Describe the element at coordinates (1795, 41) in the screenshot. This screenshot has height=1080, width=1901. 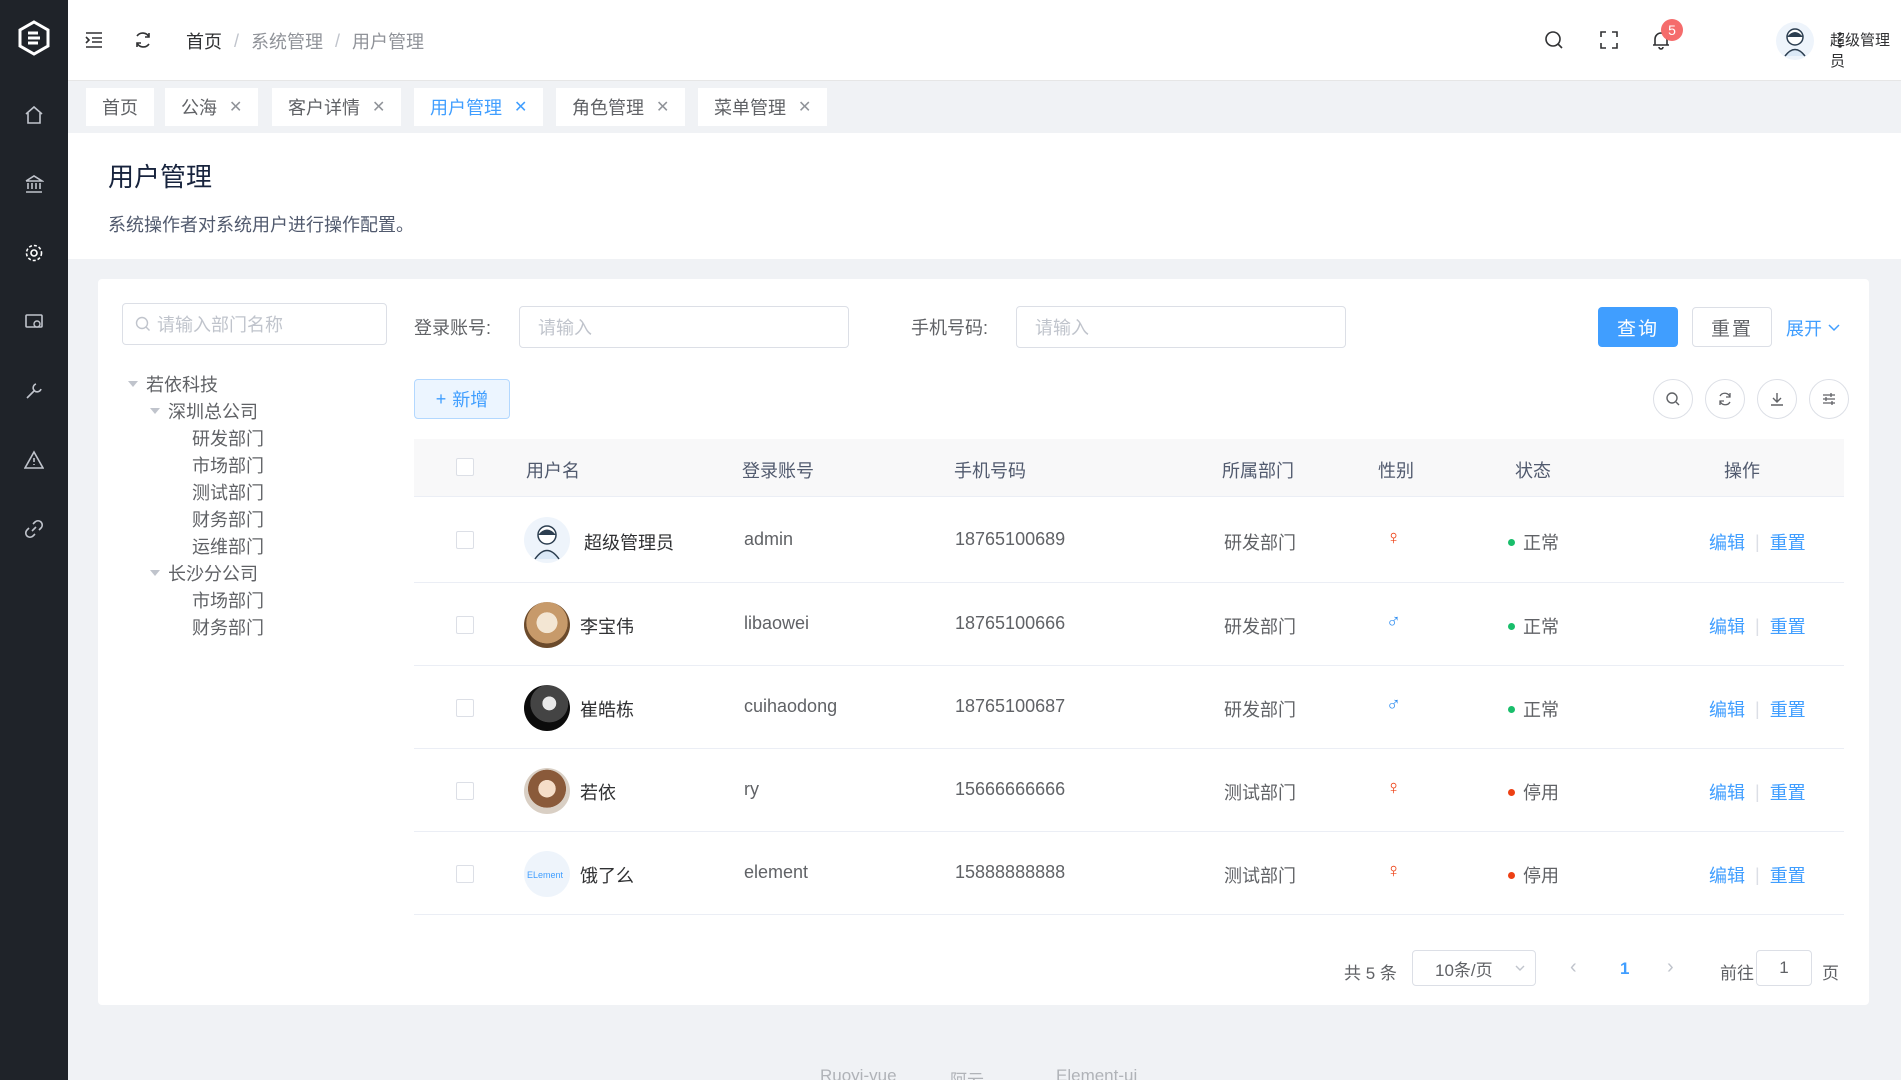
I see `user-avatar` at that location.